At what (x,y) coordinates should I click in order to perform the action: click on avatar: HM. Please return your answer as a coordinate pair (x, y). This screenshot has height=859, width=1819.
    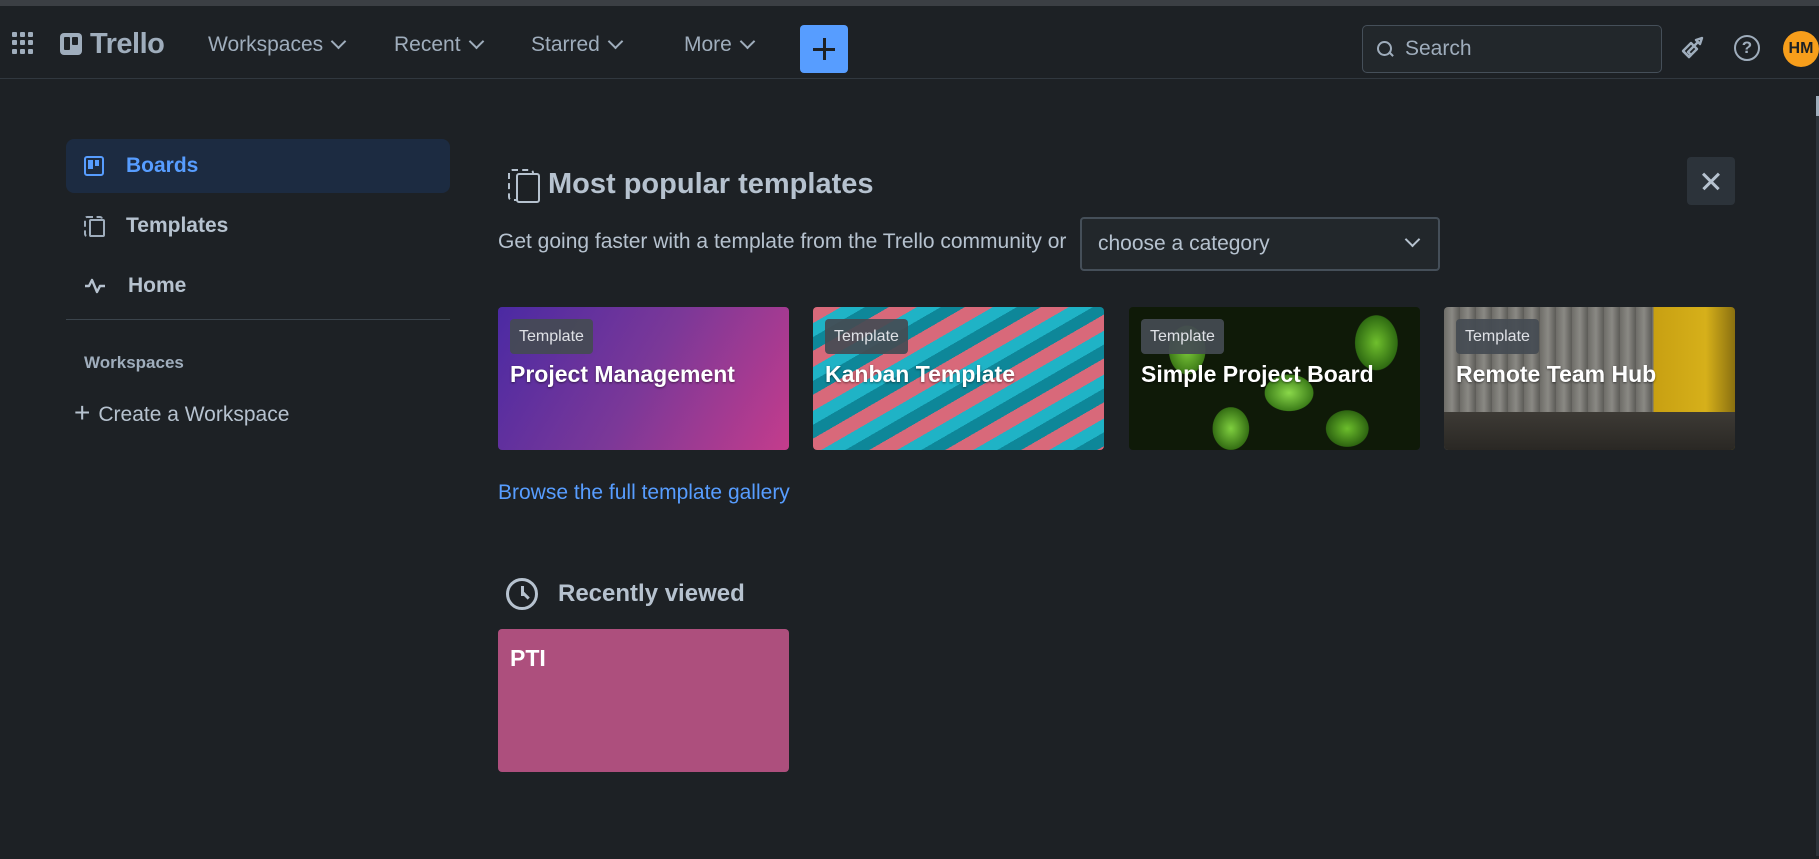
    Looking at the image, I should click on (1801, 49).